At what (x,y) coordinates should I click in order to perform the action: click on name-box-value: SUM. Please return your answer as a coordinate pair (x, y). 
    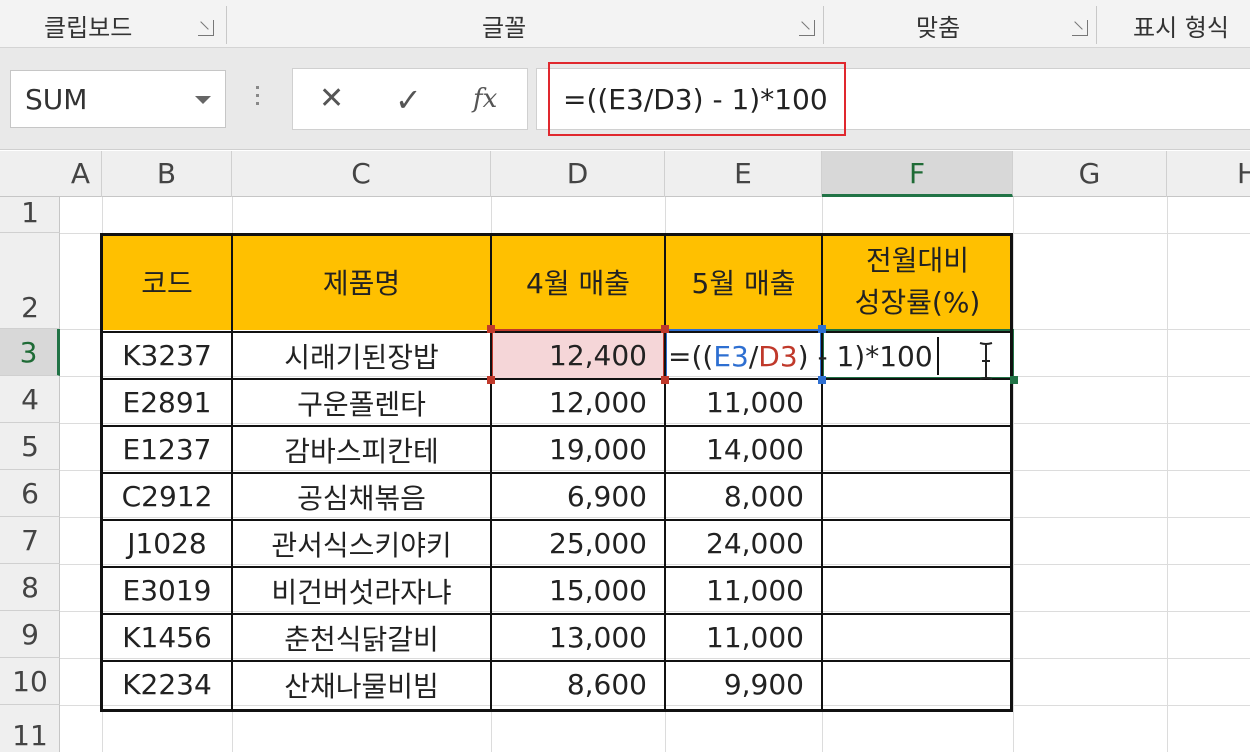
    Looking at the image, I should click on (56, 99).